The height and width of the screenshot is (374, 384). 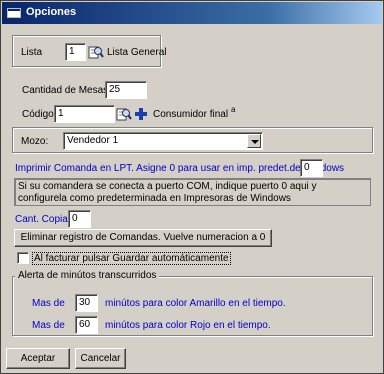 I want to click on codigo-label: Código:, so click(x=39, y=114).